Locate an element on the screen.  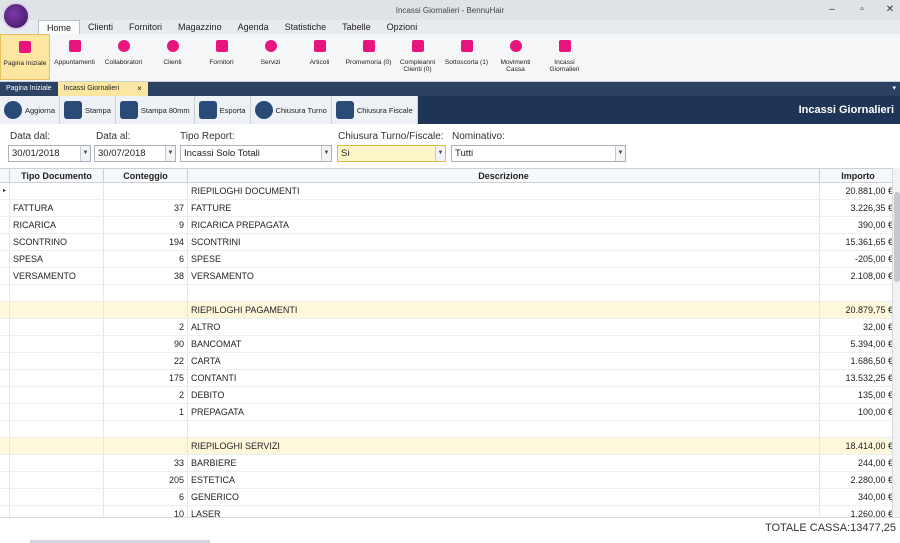
minimize-icon: – is located at coordinates (832, 10).